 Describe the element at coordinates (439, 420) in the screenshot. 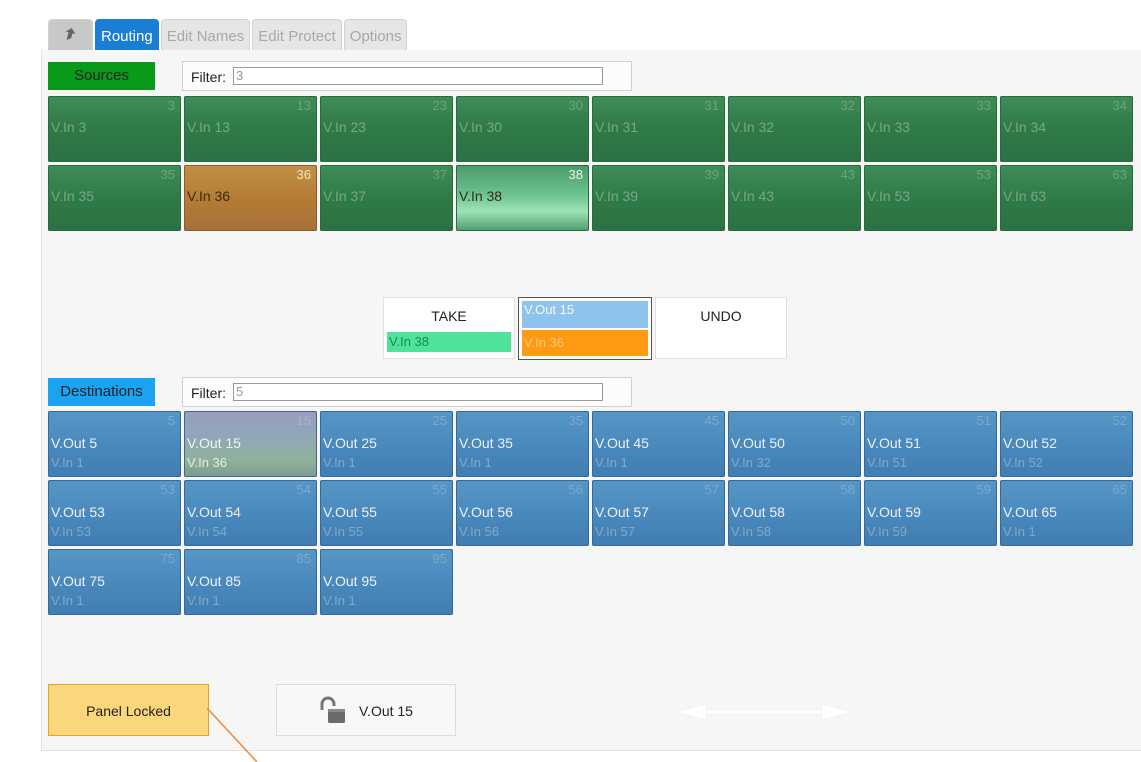

I see `destination-number: 25` at that location.